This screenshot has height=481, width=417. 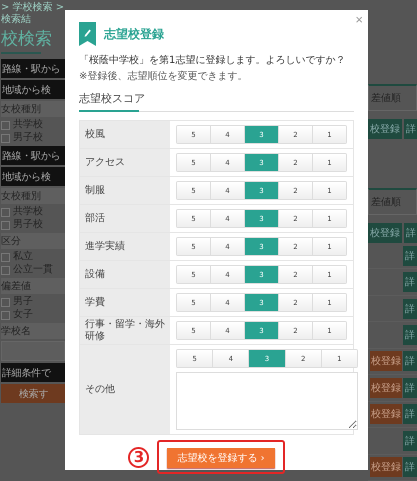 I want to click on search-button: 詳細条件で, so click(x=33, y=372).